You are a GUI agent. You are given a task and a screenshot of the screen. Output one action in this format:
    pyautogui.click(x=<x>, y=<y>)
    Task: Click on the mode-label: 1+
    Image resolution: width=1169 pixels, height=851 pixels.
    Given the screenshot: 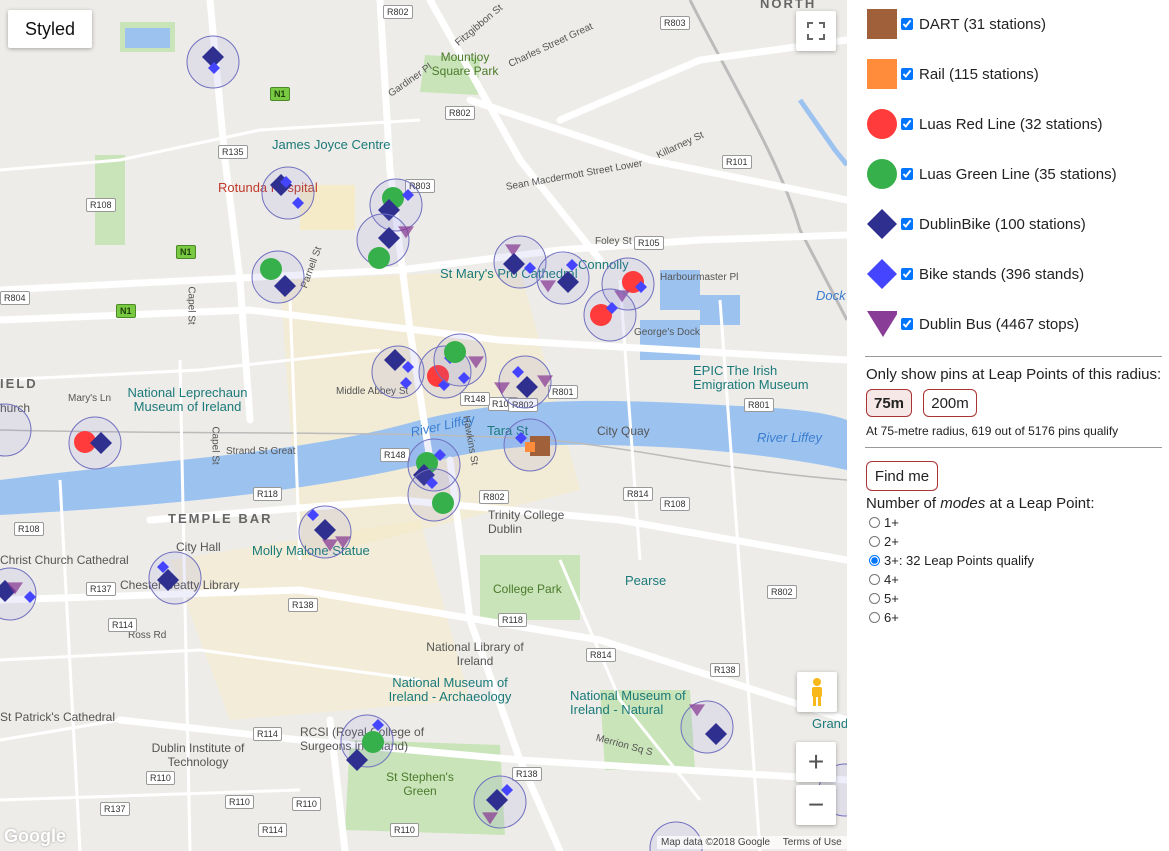 What is the action you would take?
    pyautogui.click(x=891, y=522)
    